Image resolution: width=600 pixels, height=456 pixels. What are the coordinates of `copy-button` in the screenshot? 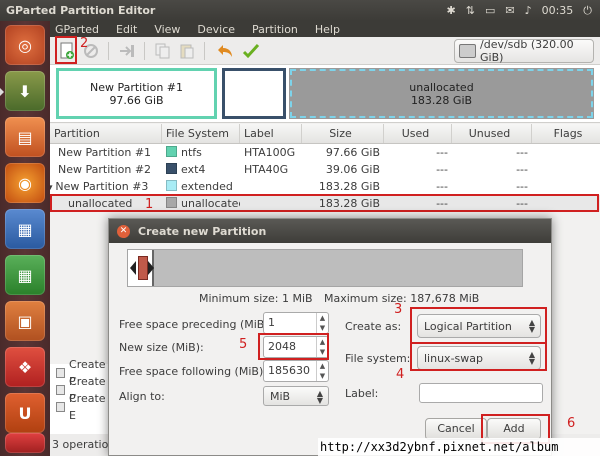 It's located at (163, 51).